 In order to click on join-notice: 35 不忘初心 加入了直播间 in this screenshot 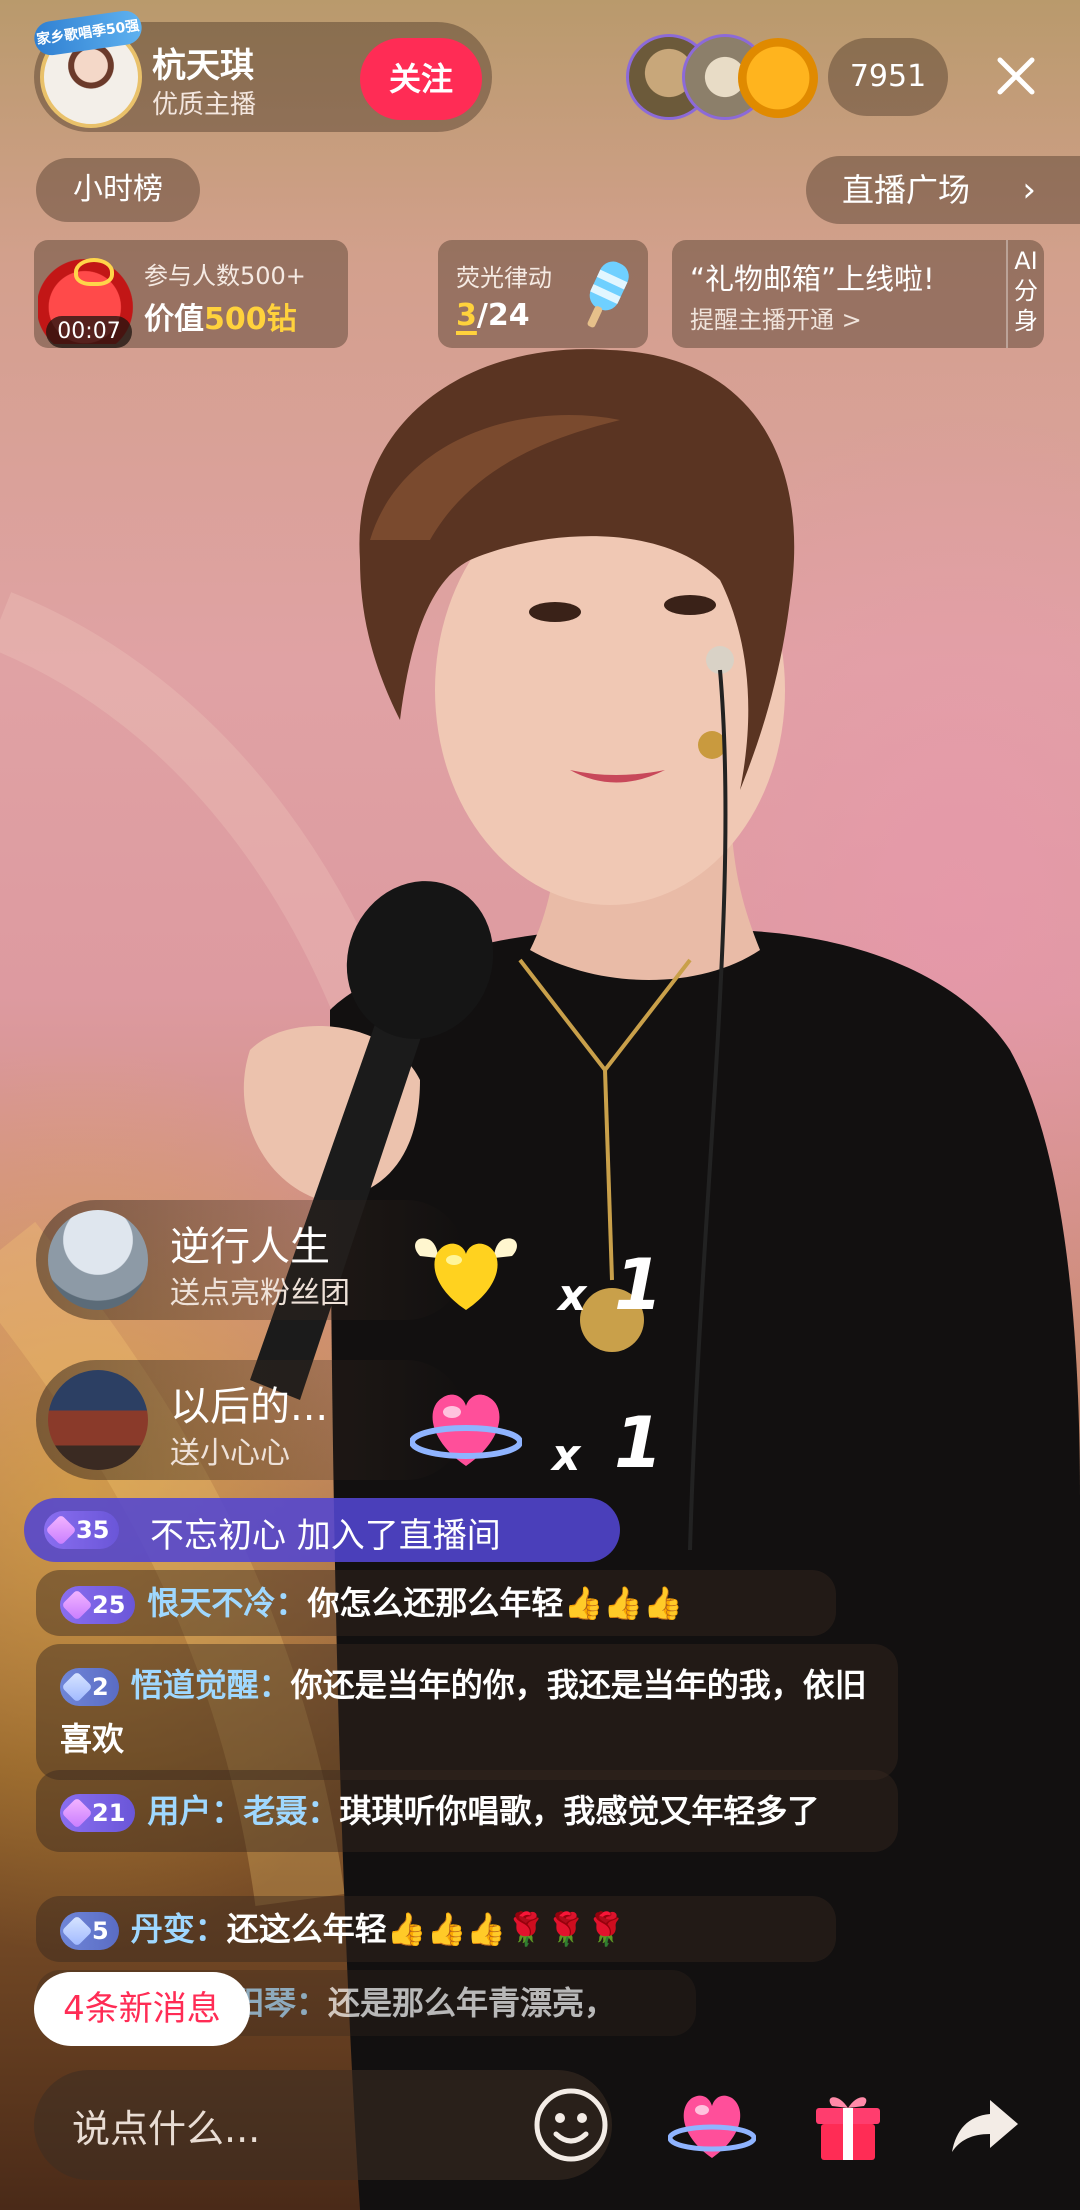, I will do `click(322, 1530)`.